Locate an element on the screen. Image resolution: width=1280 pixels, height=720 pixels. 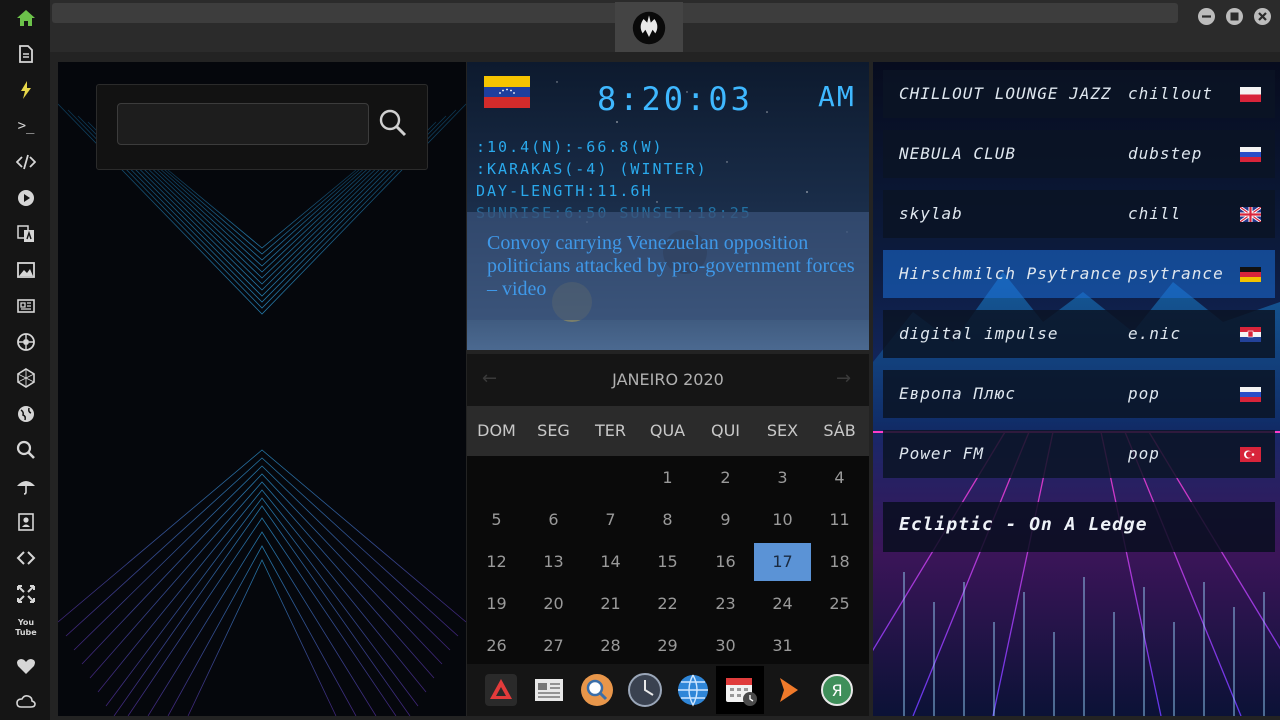
calendar-day: 7 is located at coordinates (610, 520).